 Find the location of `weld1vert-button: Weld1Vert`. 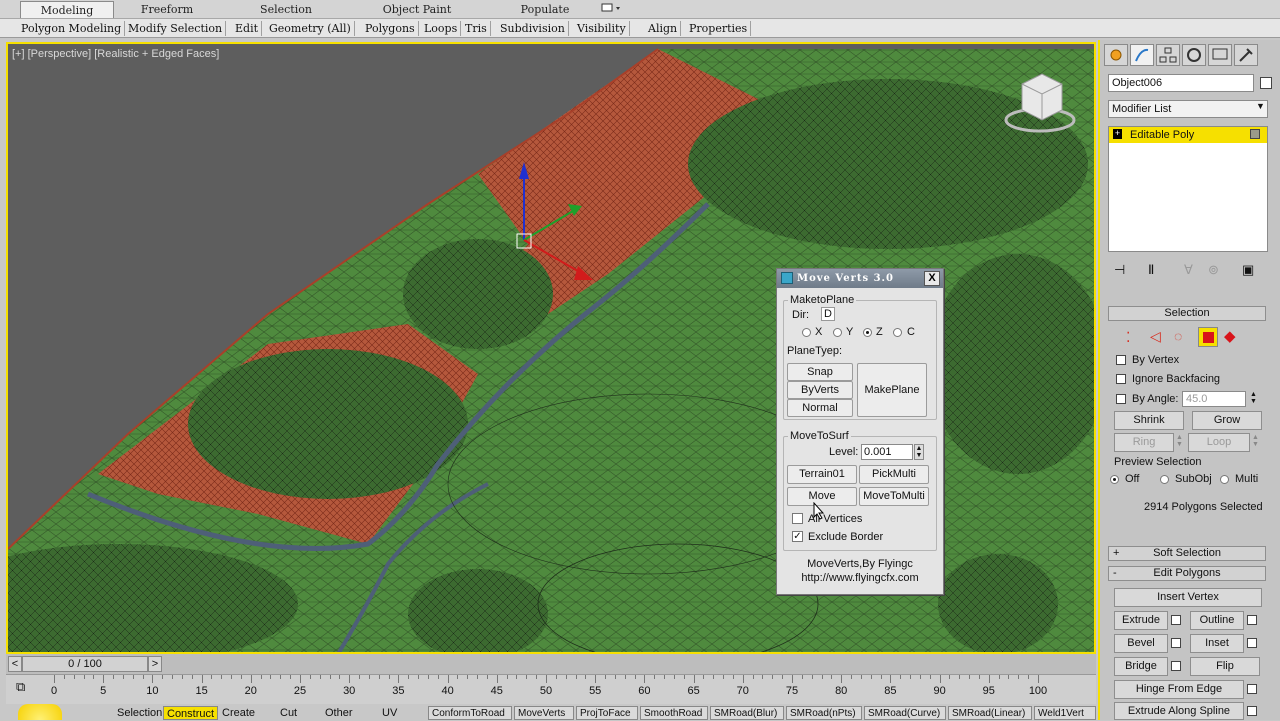

weld1vert-button: Weld1Vert is located at coordinates (1065, 713).